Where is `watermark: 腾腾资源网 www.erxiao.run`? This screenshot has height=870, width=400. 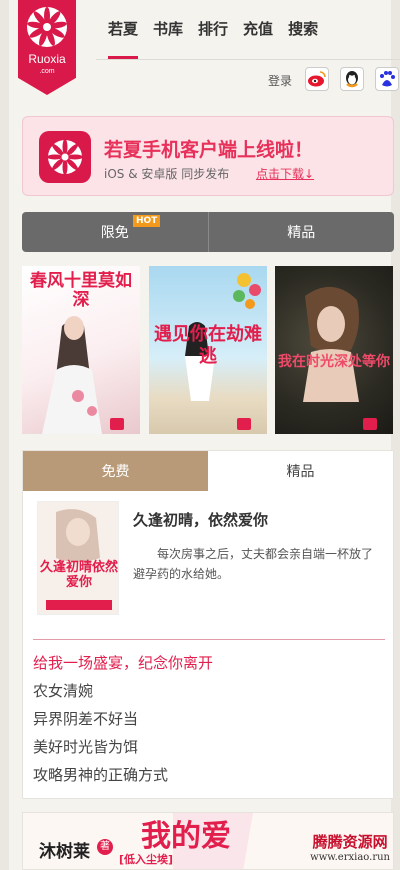 watermark: 腾腾资源网 www.erxiao.run is located at coordinates (350, 847).